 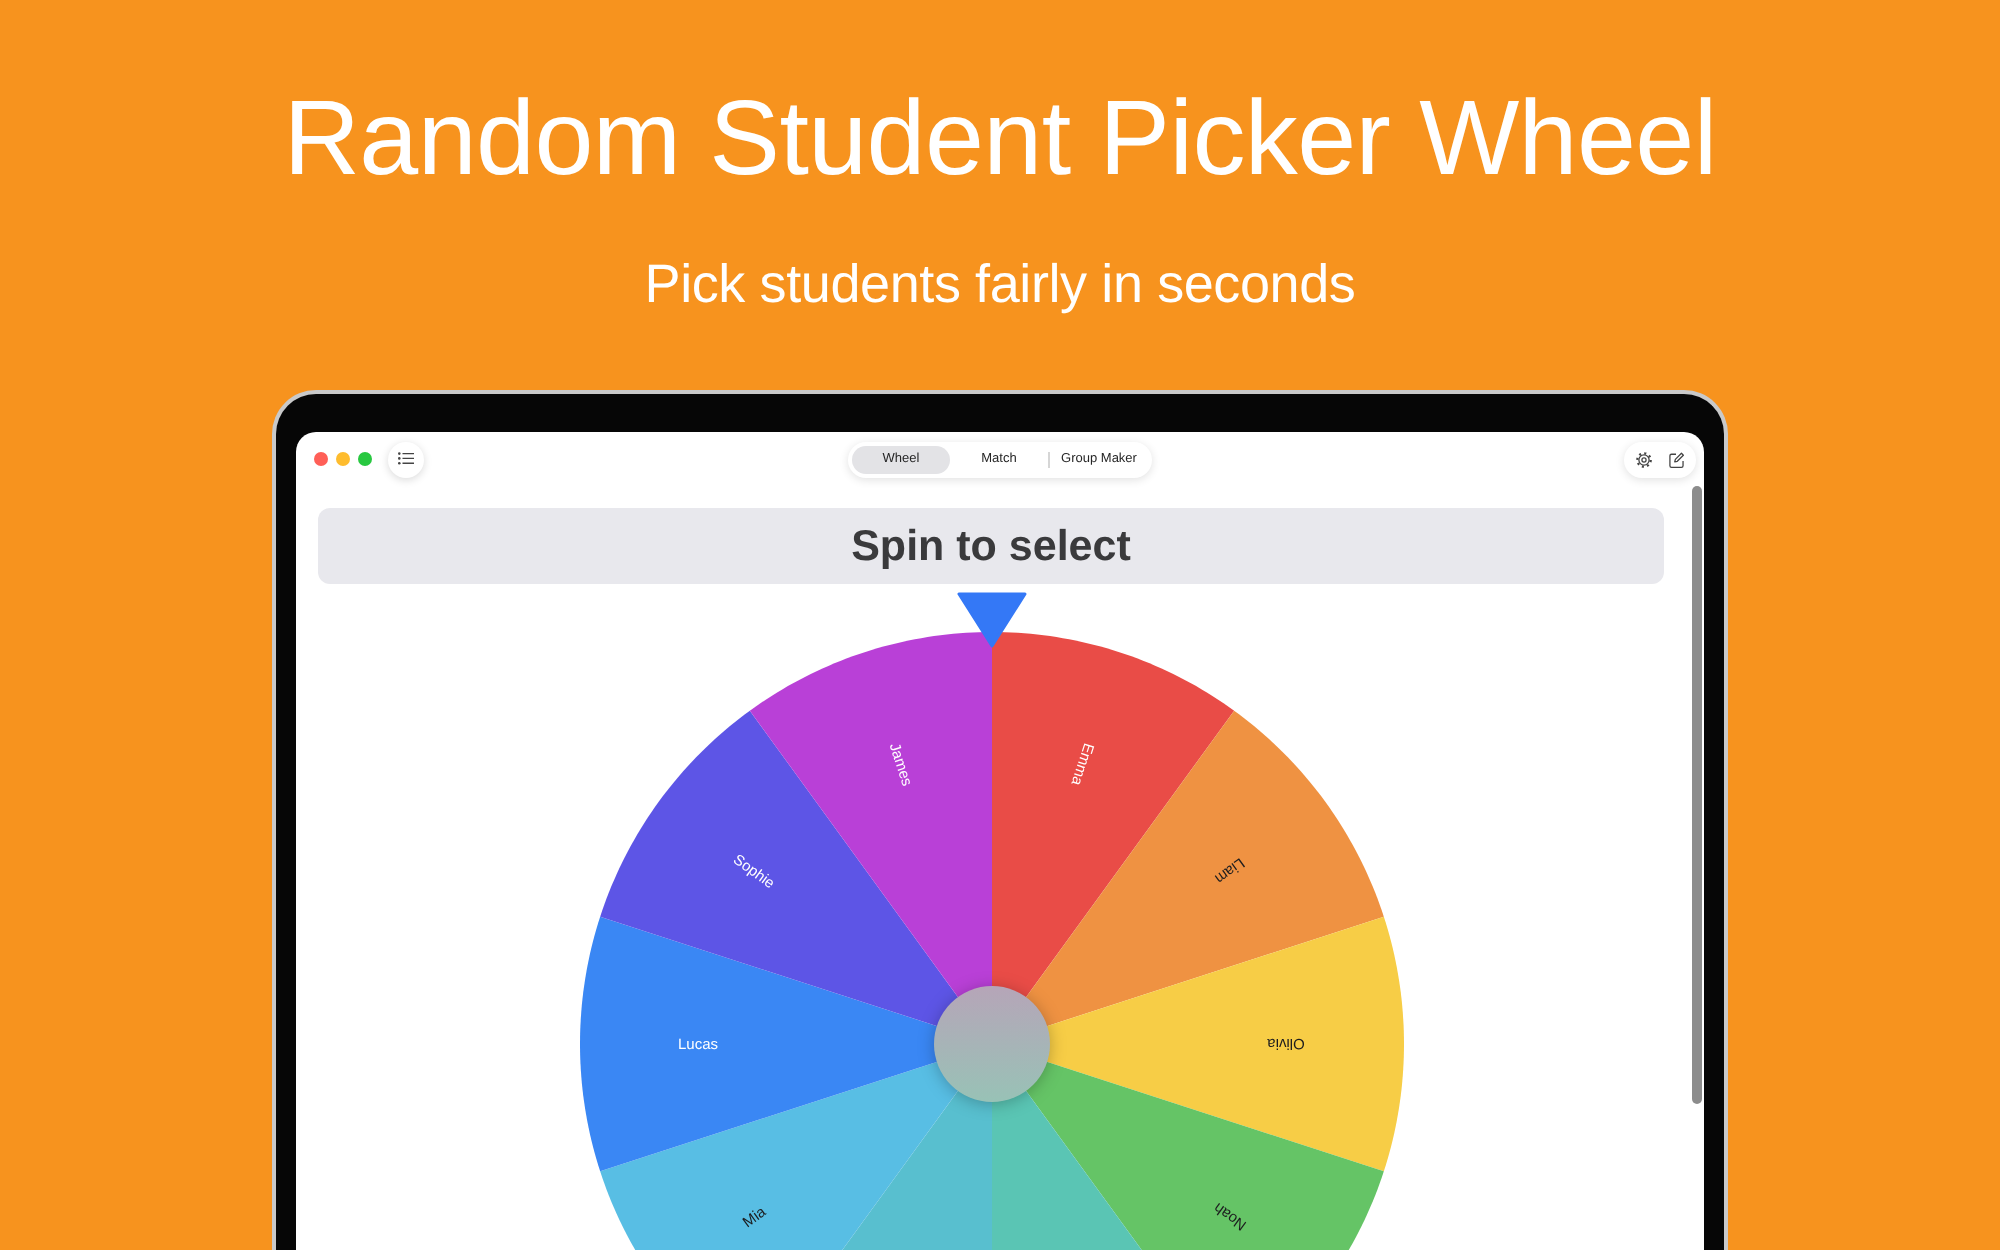 What do you see at coordinates (1000, 284) in the screenshot?
I see `page-subtitle: Pick students fairly in seconds` at bounding box center [1000, 284].